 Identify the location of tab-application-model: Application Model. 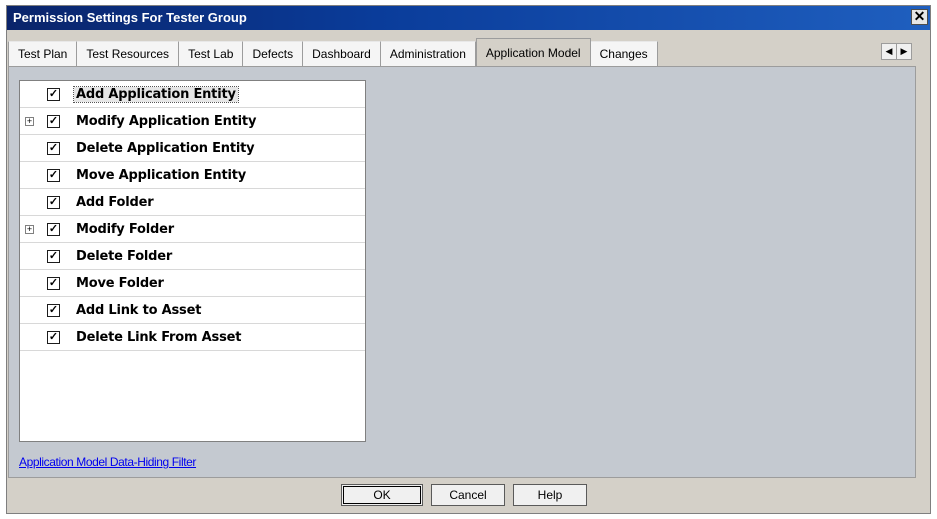
(533, 52).